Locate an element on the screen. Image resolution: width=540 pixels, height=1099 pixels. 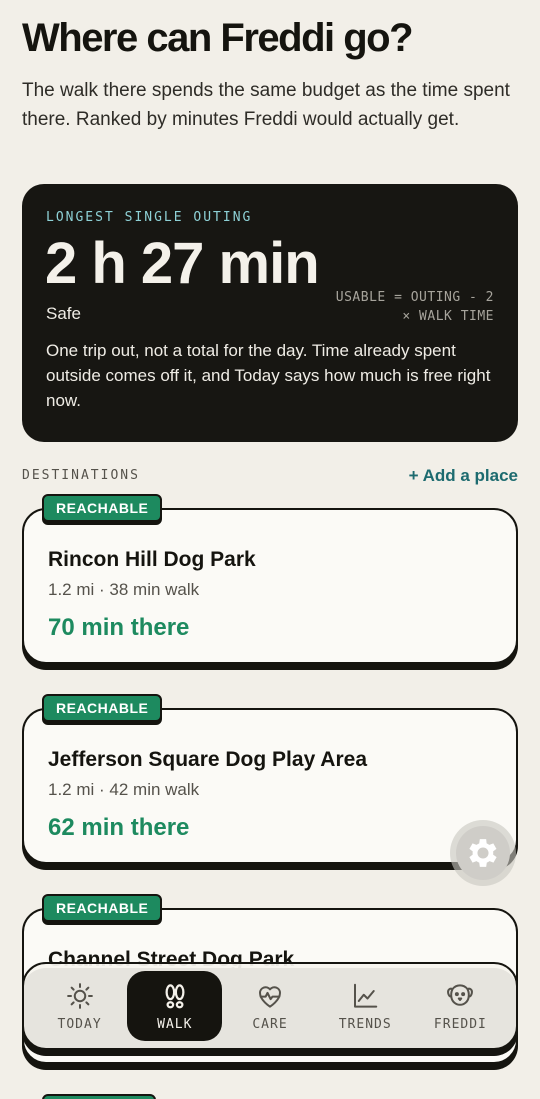
destinations-heading: DESTINATIONS is located at coordinates (81, 475).